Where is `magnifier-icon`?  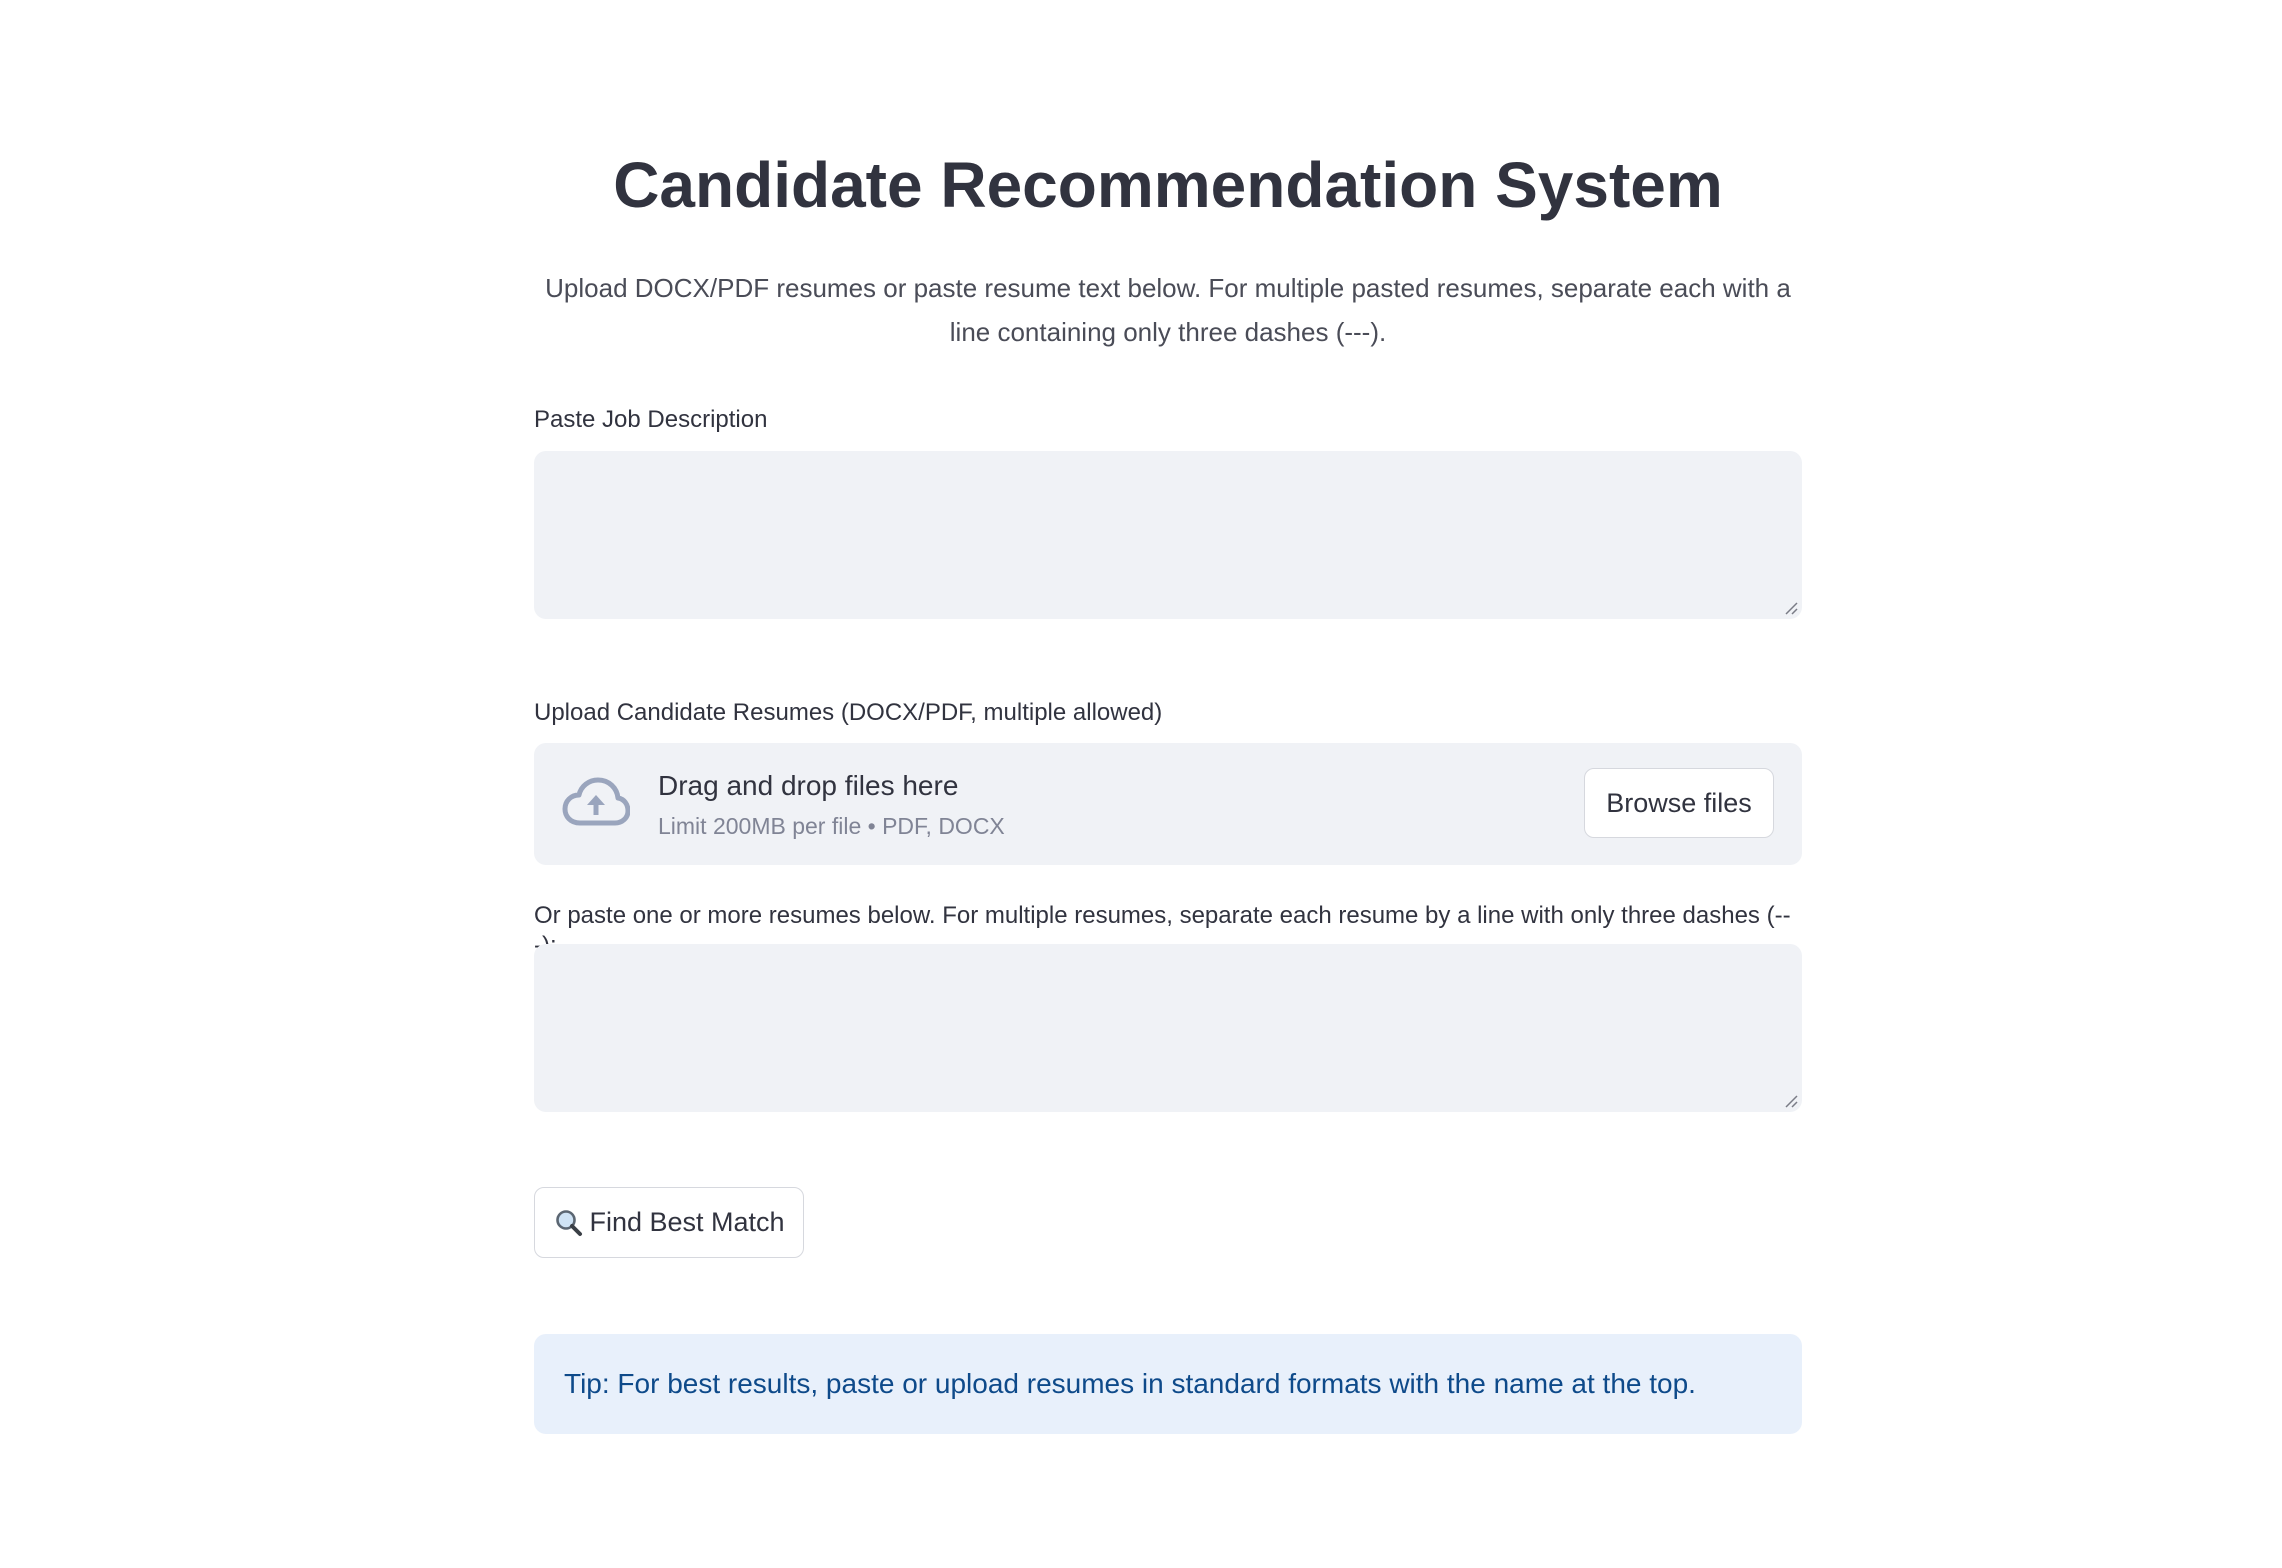
magnifier-icon is located at coordinates (569, 1222).